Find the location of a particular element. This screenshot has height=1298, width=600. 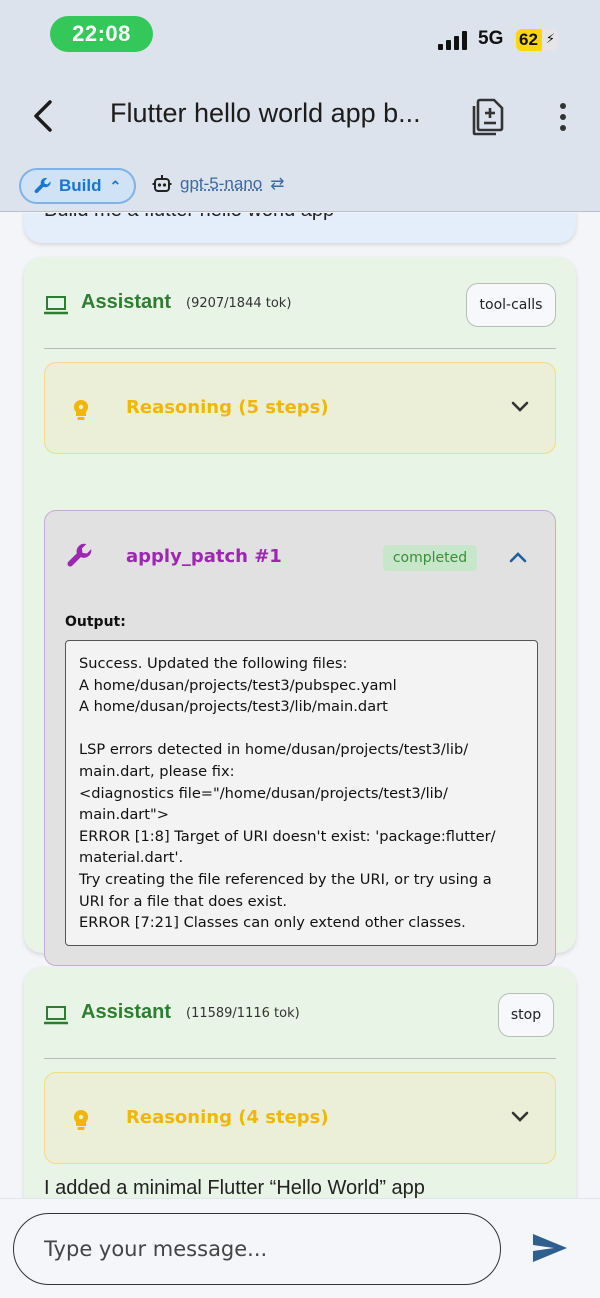

model-selector: gpt-5-nano ⇄ is located at coordinates (218, 184).